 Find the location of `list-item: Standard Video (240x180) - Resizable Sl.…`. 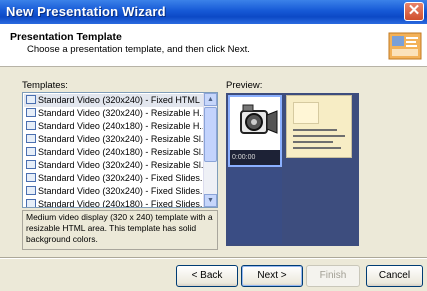

list-item: Standard Video (240x180) - Resizable Sl.… is located at coordinates (115, 152).